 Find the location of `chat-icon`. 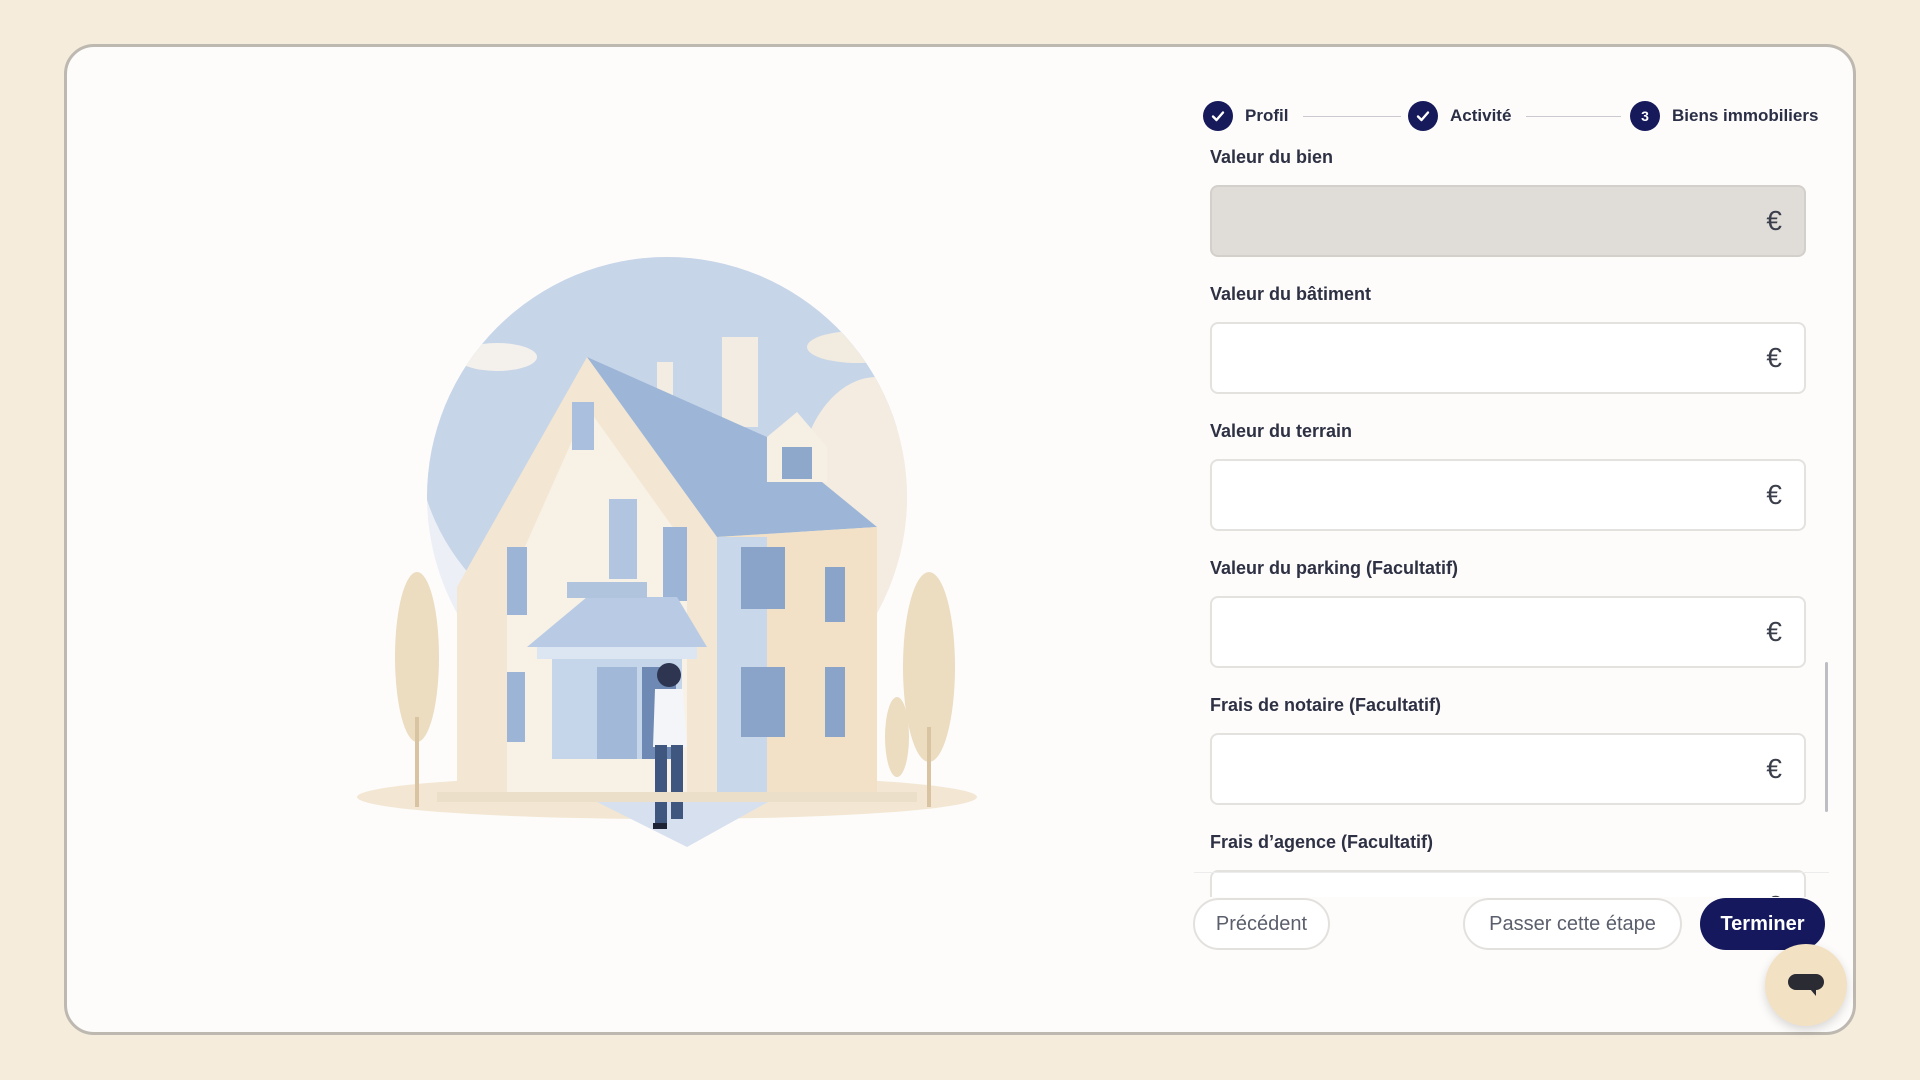

chat-icon is located at coordinates (1806, 985).